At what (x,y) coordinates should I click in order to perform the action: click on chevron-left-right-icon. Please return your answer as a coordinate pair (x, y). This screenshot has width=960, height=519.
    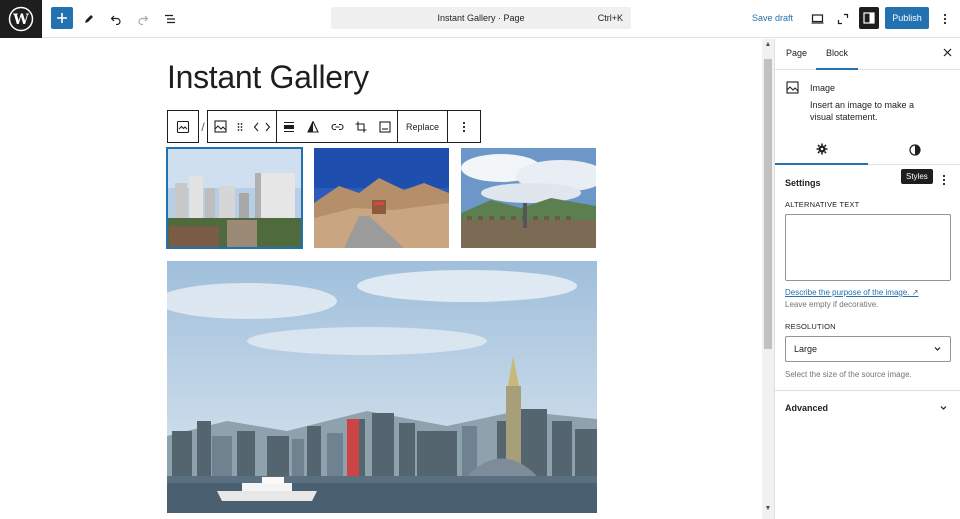
    Looking at the image, I should click on (262, 126).